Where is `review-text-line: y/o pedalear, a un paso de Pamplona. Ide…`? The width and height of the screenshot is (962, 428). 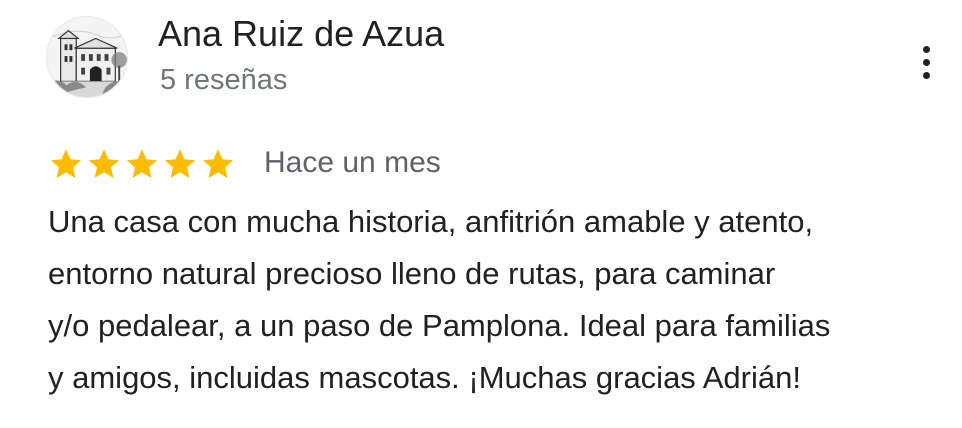
review-text-line: y/o pedalear, a un paso de Pamplona. Ide… is located at coordinates (439, 325).